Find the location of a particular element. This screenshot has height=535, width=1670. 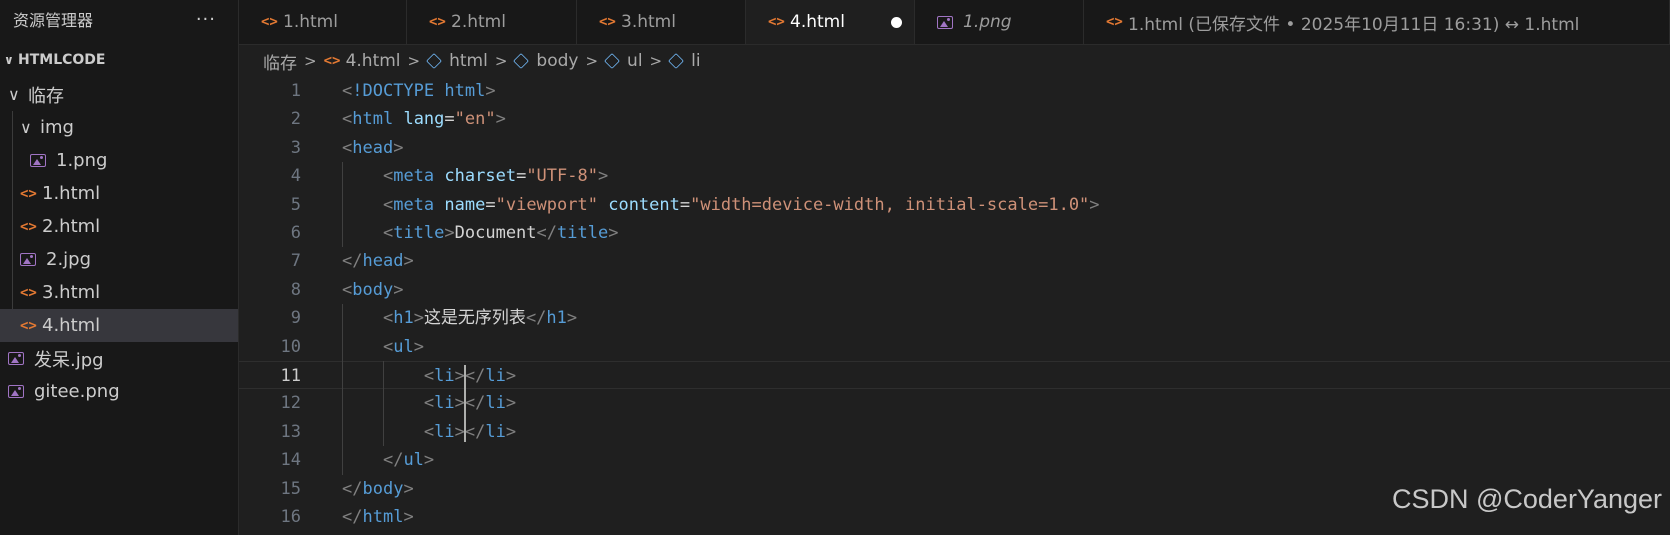

file-item: <> 1.html is located at coordinates (119, 193).